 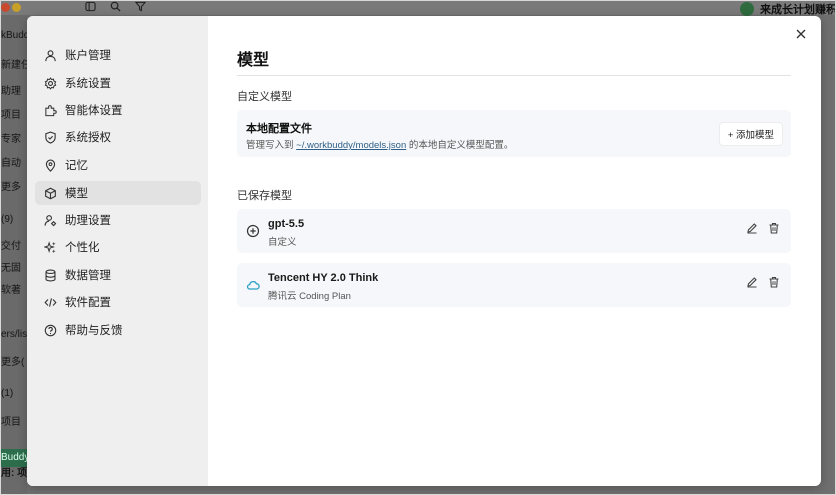 I want to click on sidebar-item-label: 软件配置, so click(x=88, y=303).